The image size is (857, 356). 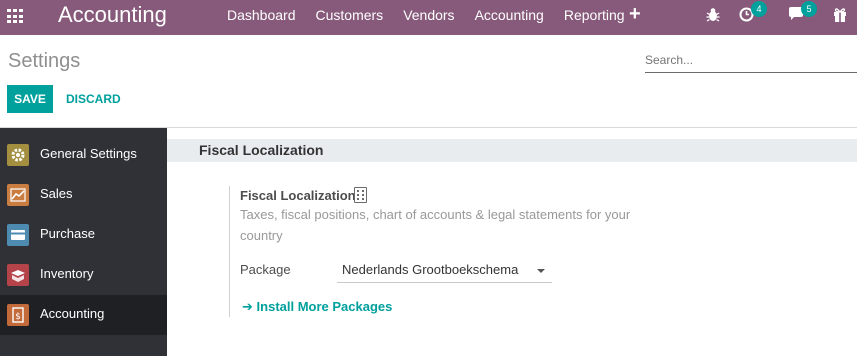 I want to click on sidebar-item-label: Purchase, so click(x=67, y=233).